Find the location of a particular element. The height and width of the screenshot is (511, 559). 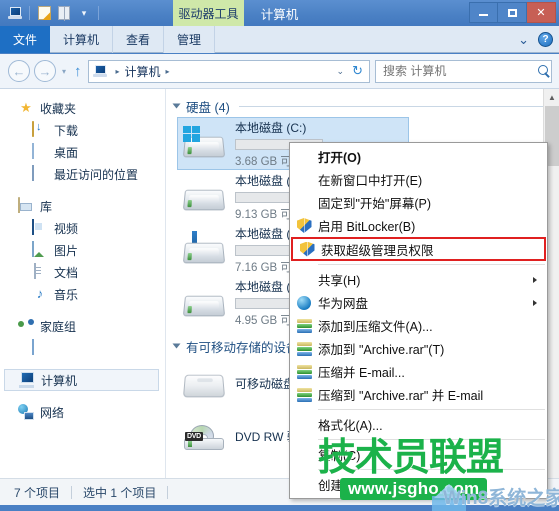

sidebar-item-pictures: 图片 is located at coordinates (82, 250).